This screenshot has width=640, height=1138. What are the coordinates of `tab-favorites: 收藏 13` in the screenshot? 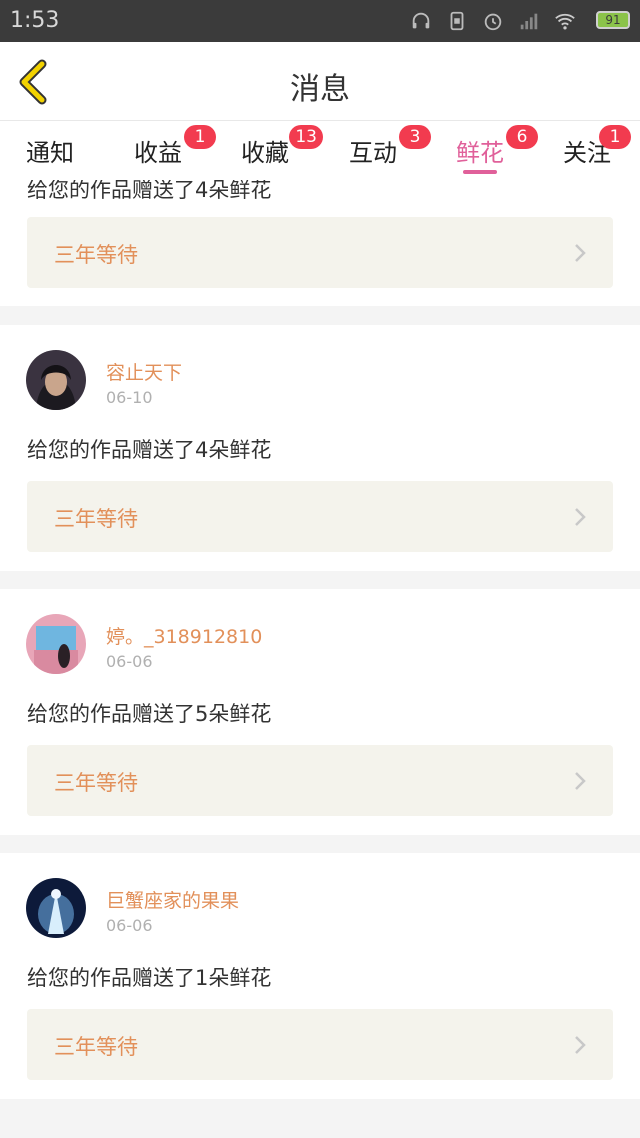 It's located at (282, 146).